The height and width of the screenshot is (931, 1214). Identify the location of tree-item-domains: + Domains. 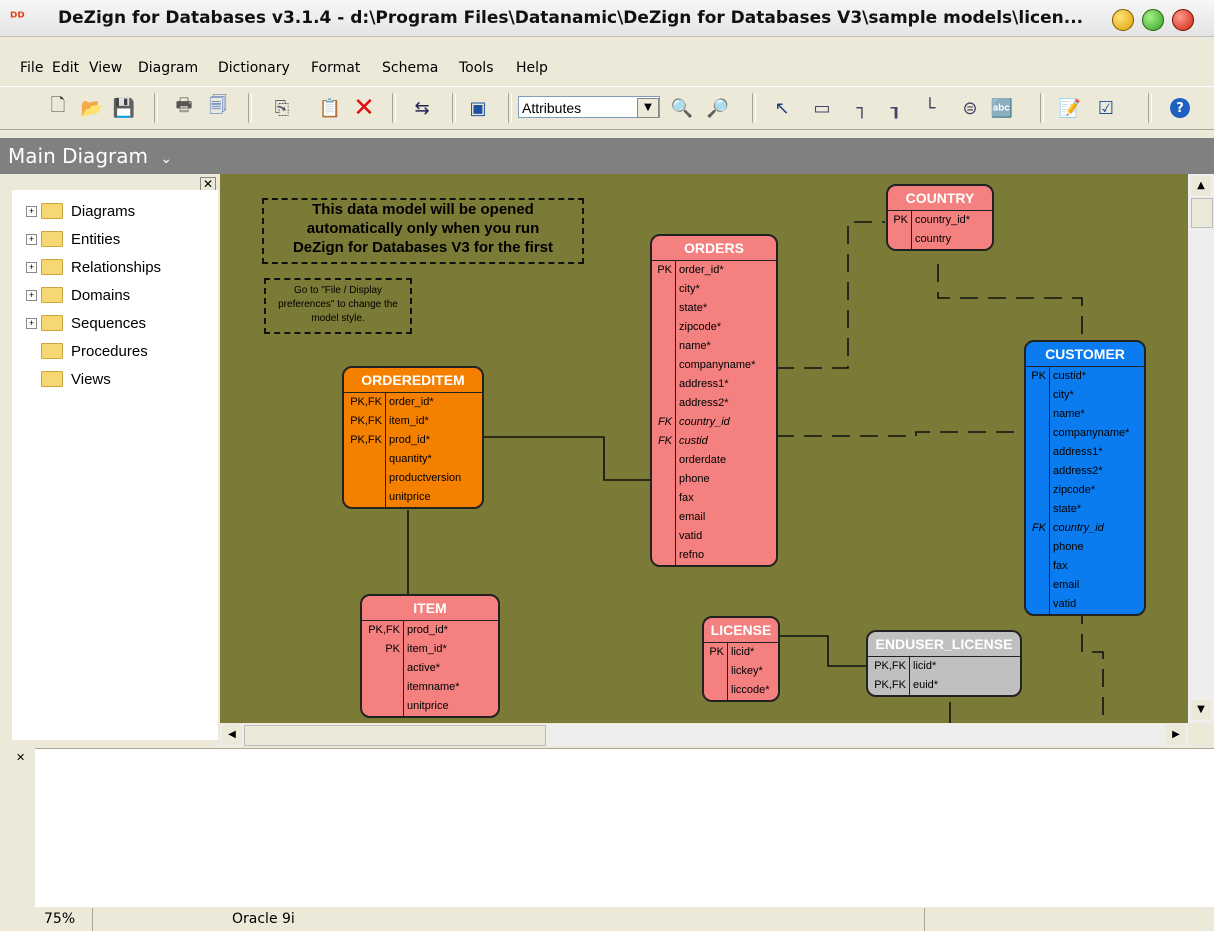
(78, 295).